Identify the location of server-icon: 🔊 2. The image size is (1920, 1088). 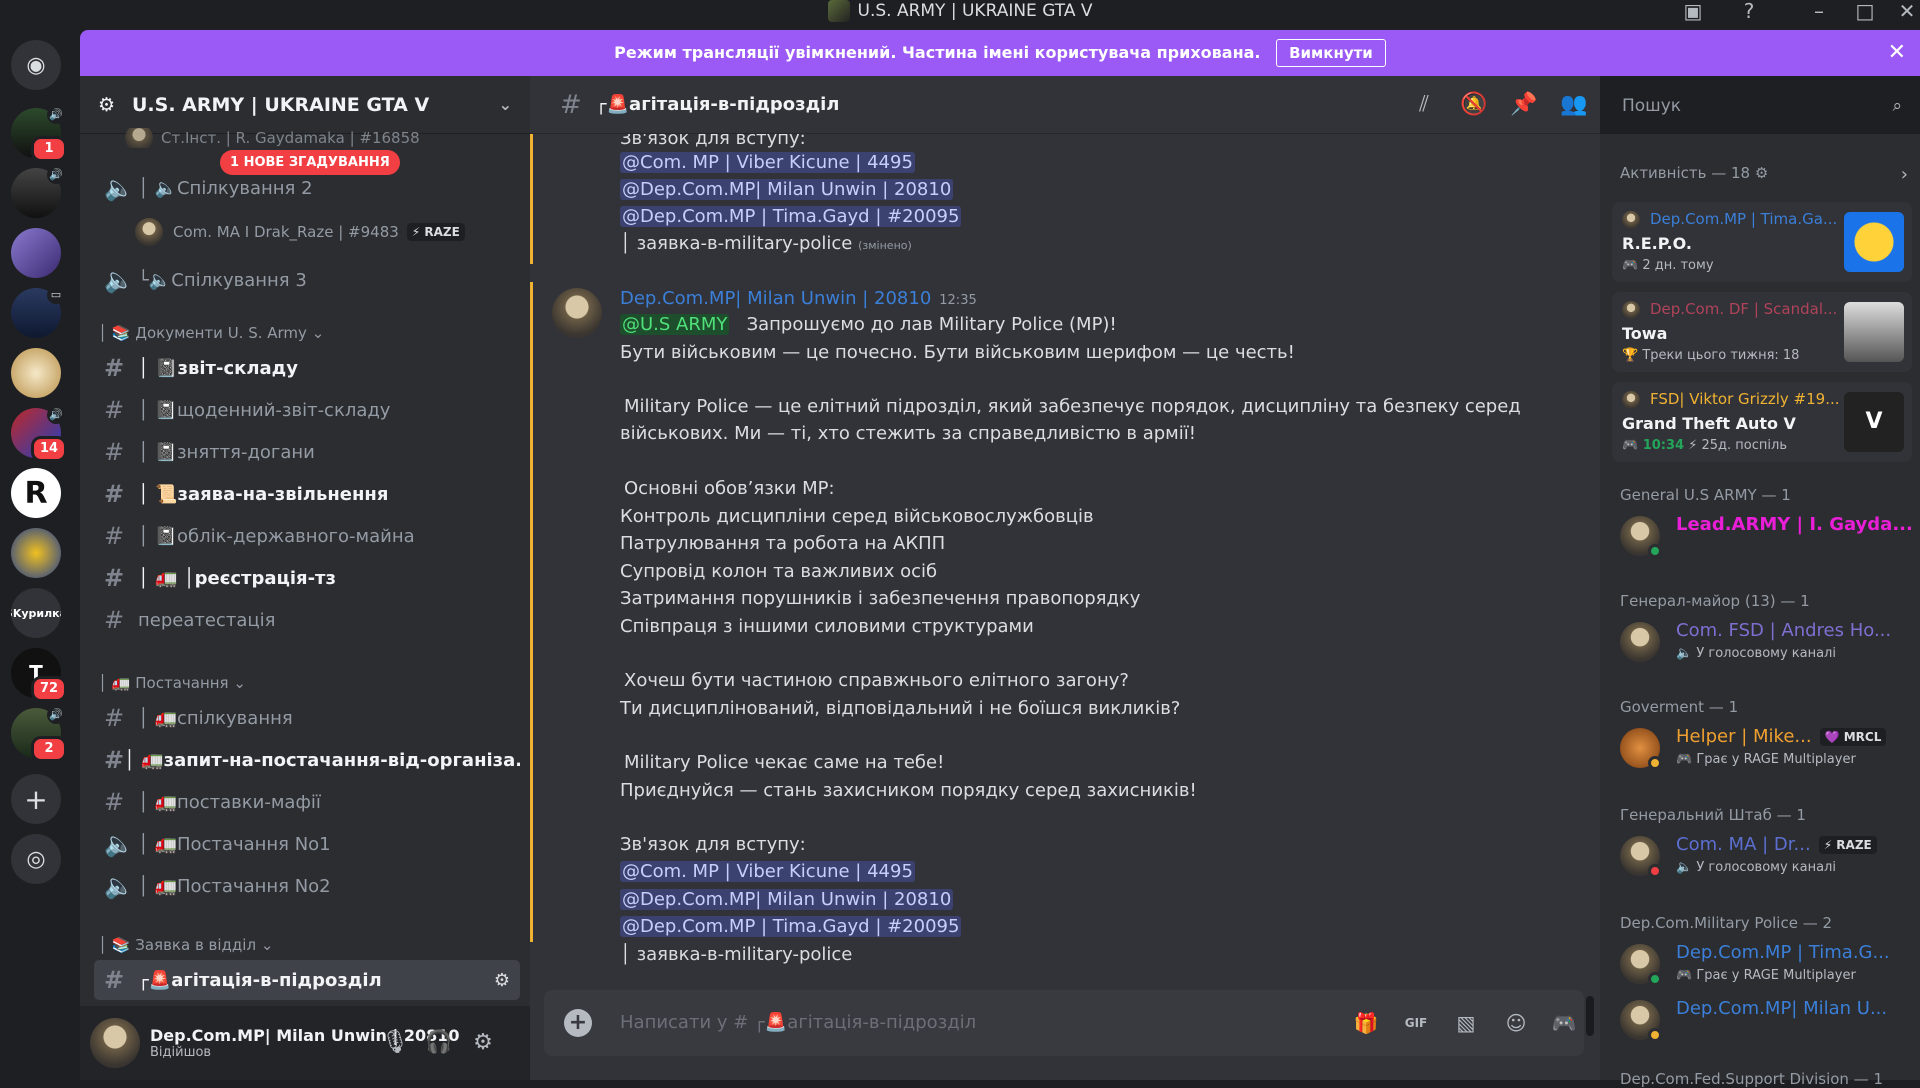
(39, 734).